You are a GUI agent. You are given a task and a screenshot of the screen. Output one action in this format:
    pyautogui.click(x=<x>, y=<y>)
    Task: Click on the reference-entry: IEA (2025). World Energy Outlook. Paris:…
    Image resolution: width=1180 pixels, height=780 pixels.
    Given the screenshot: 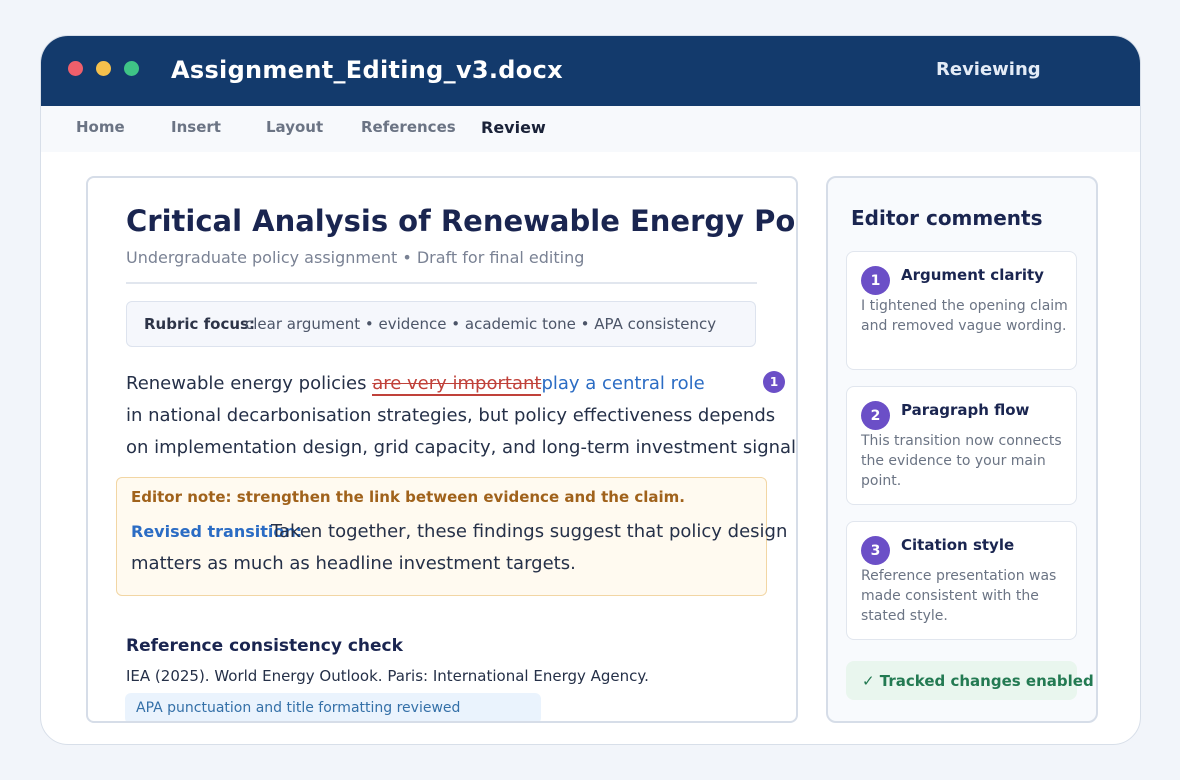 What is the action you would take?
    pyautogui.click(x=387, y=676)
    